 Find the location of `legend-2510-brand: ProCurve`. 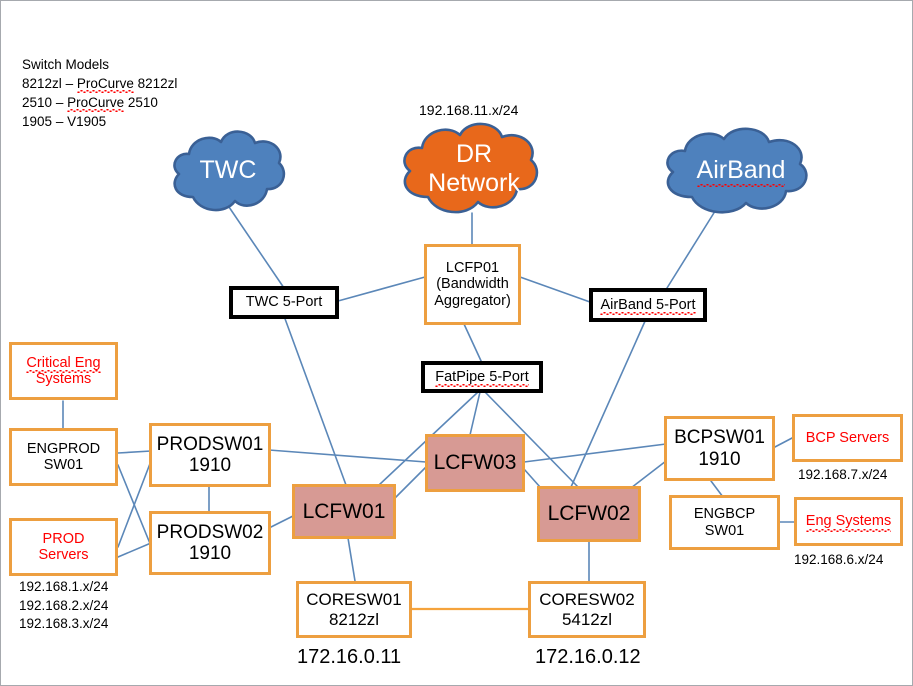

legend-2510-brand: ProCurve is located at coordinates (96, 103).